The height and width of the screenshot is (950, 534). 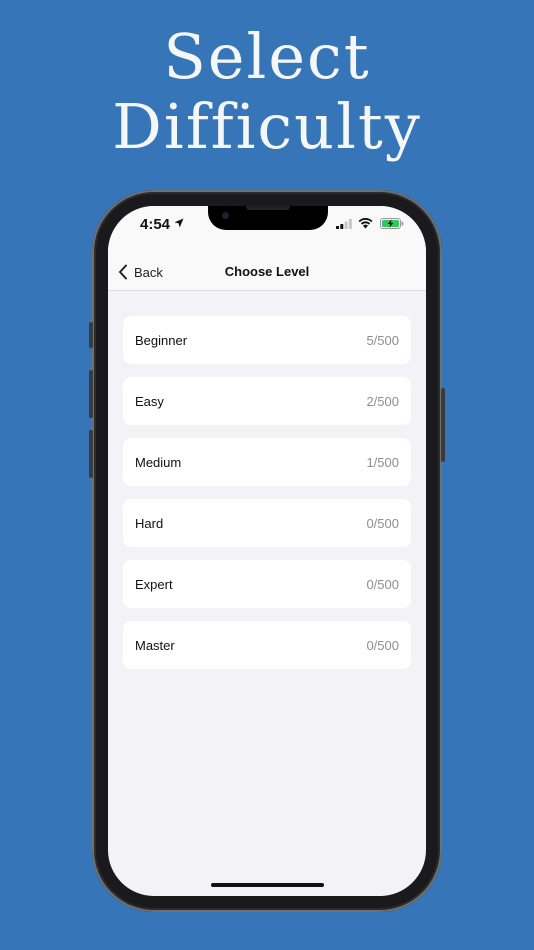 I want to click on cellular-signal-icon, so click(x=344, y=224).